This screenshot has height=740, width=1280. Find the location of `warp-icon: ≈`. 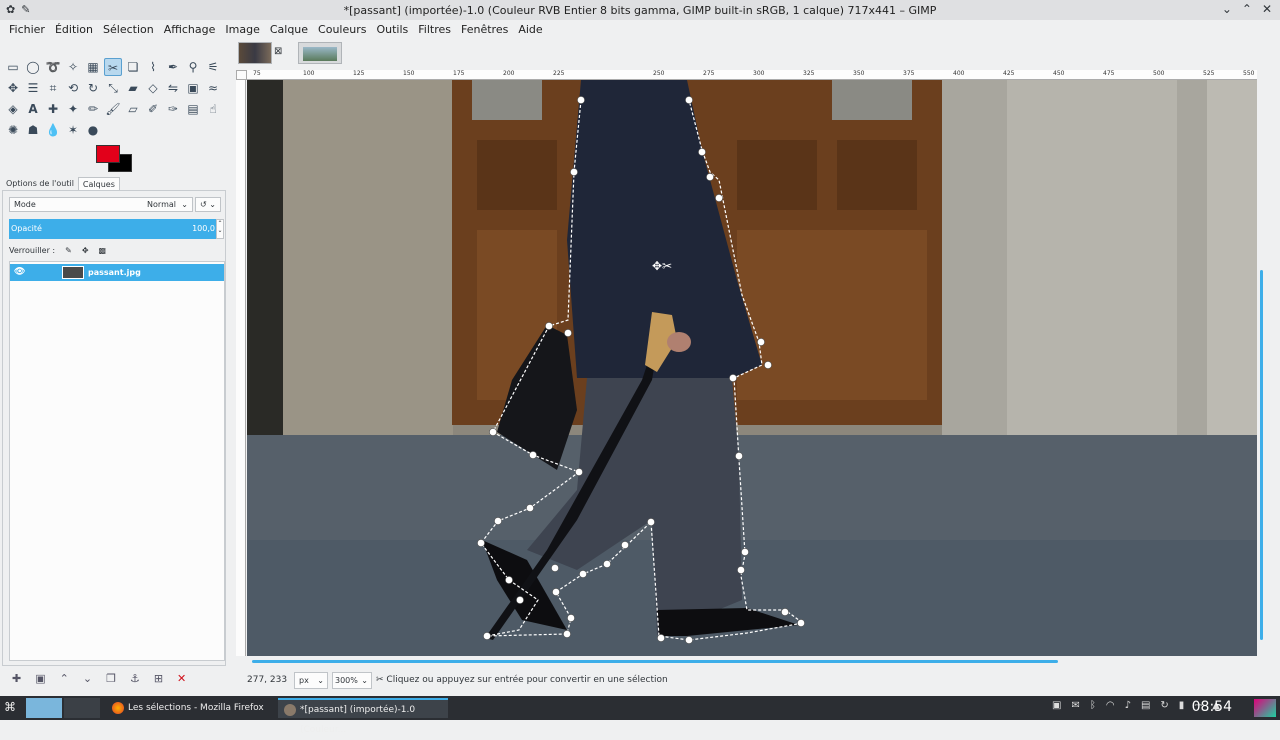

warp-icon: ≈ is located at coordinates (213, 88).